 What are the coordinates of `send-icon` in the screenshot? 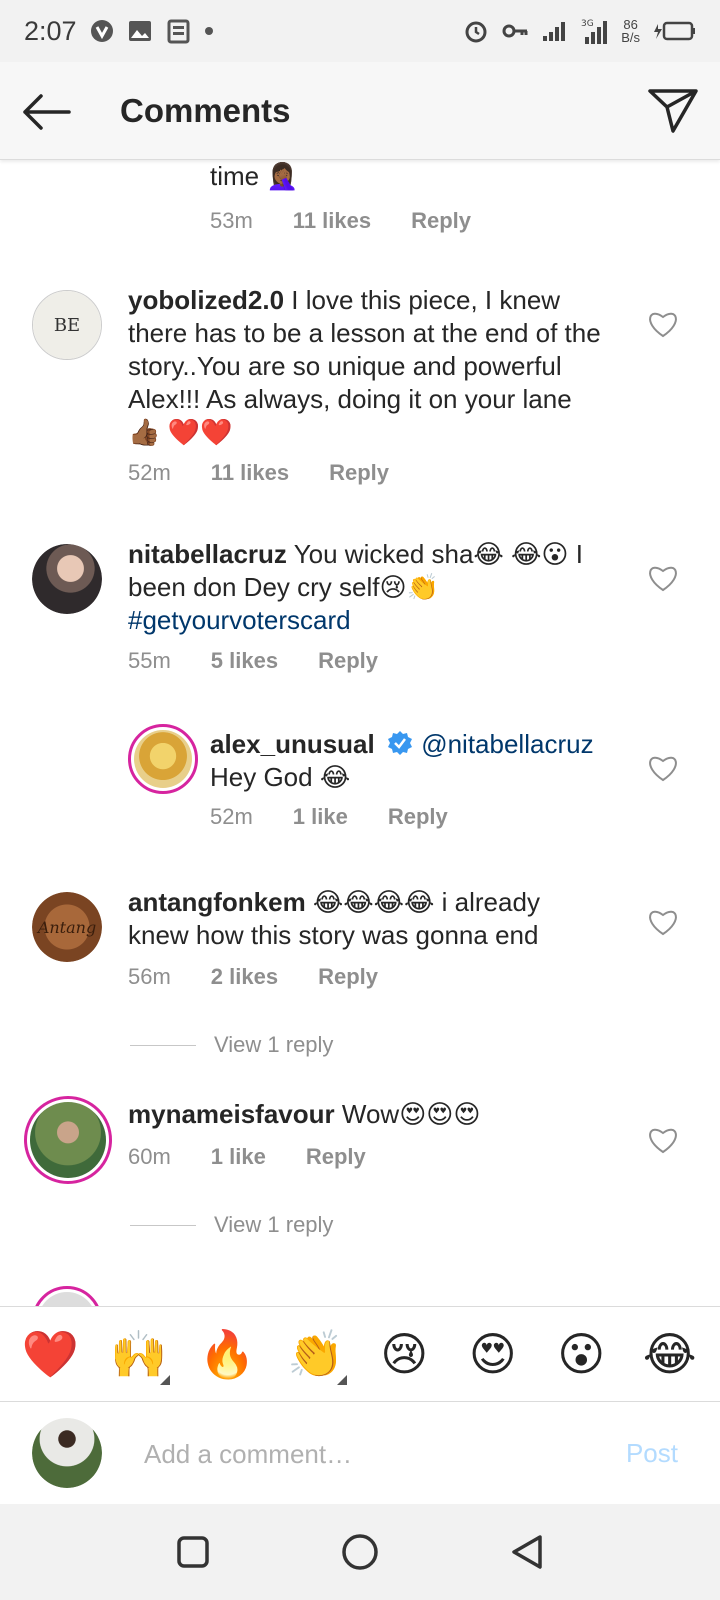 It's located at (673, 111).